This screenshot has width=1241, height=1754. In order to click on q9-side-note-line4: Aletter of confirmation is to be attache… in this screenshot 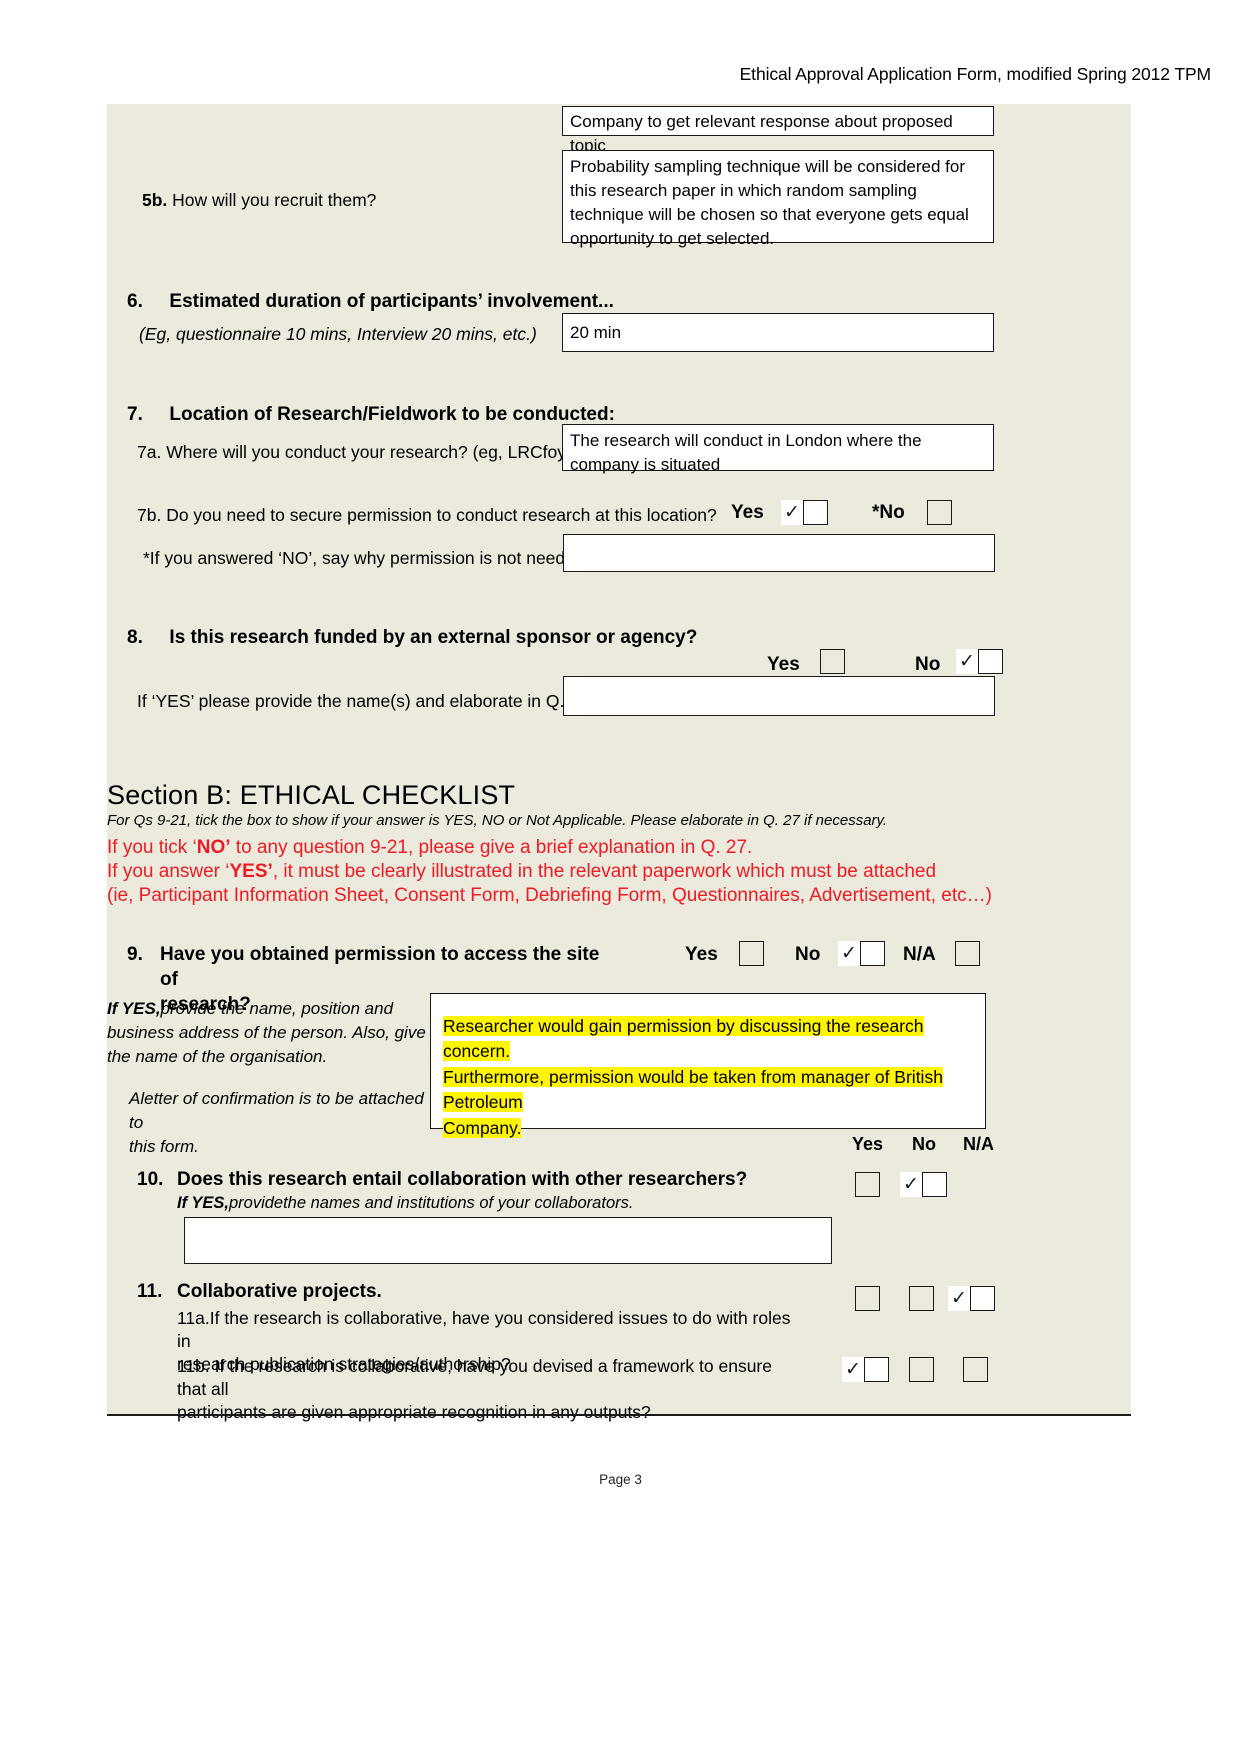, I will do `click(276, 1111)`.